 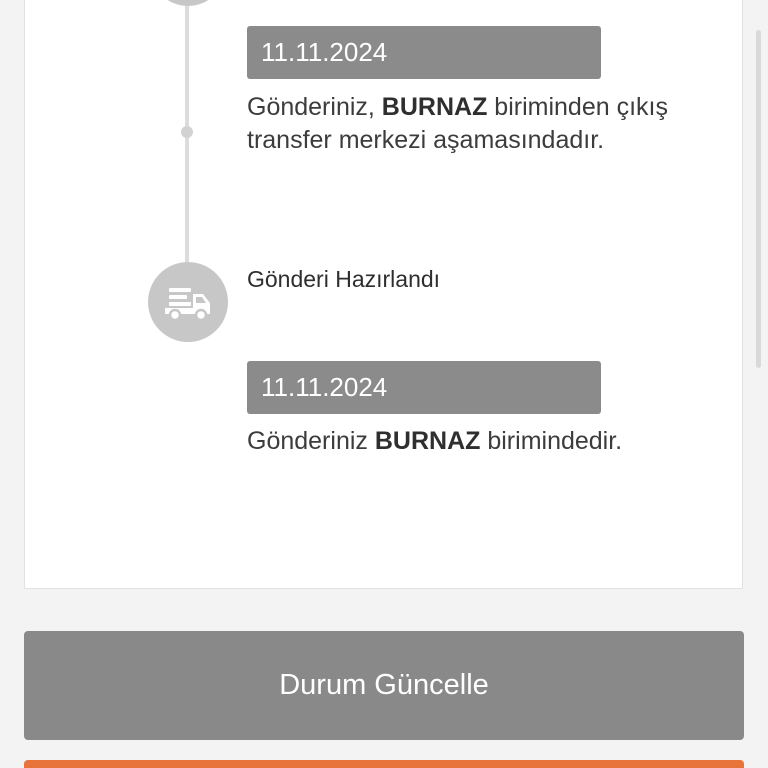 I want to click on primary-action-button, so click(x=384, y=764).